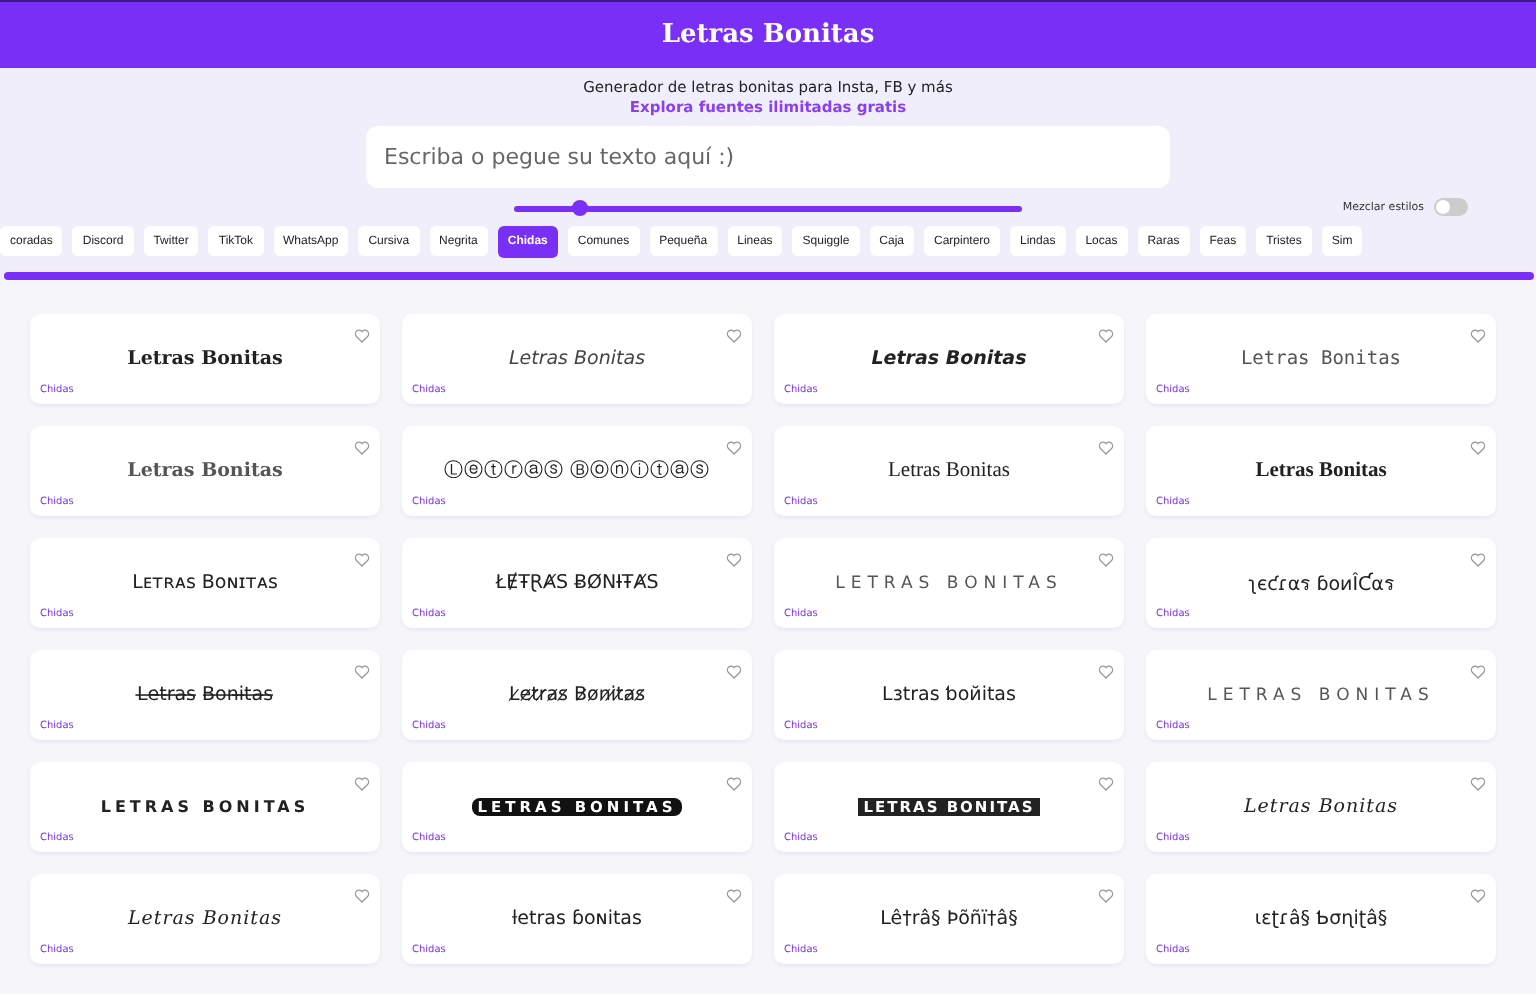  What do you see at coordinates (768, 157) in the screenshot?
I see `text-input-field: Escriba o pegue su texto aquí :)` at bounding box center [768, 157].